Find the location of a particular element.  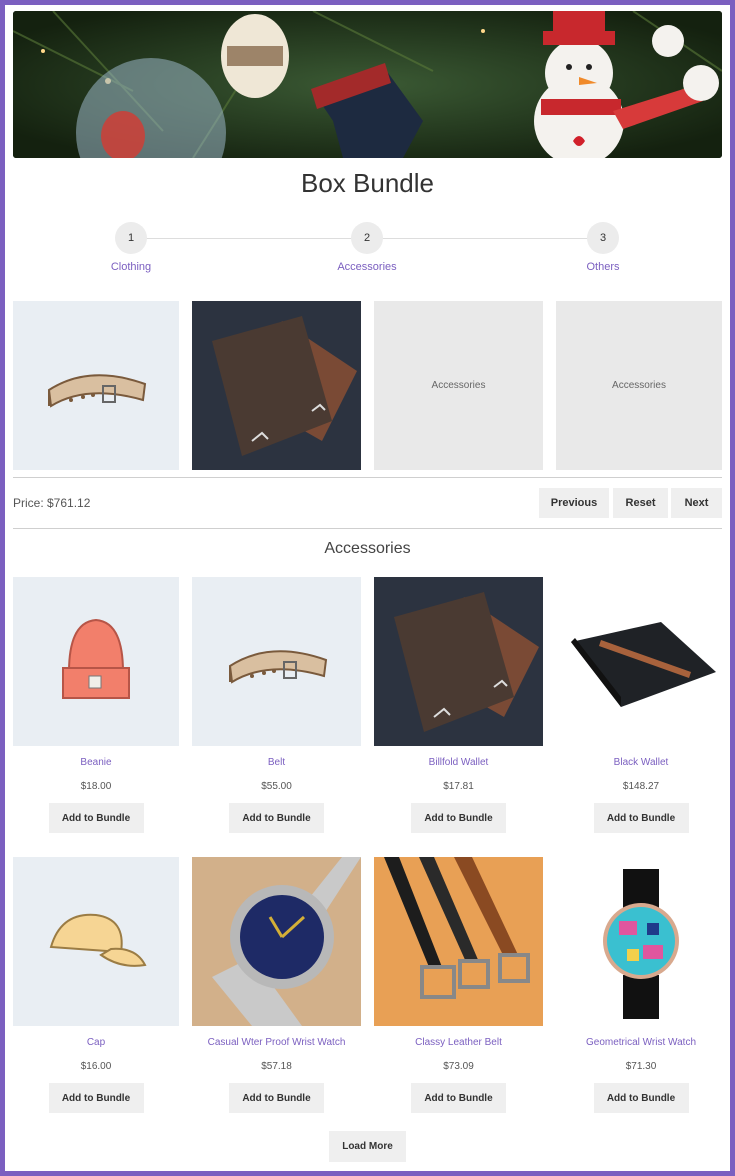

product-name: Beanie is located at coordinates (96, 762).